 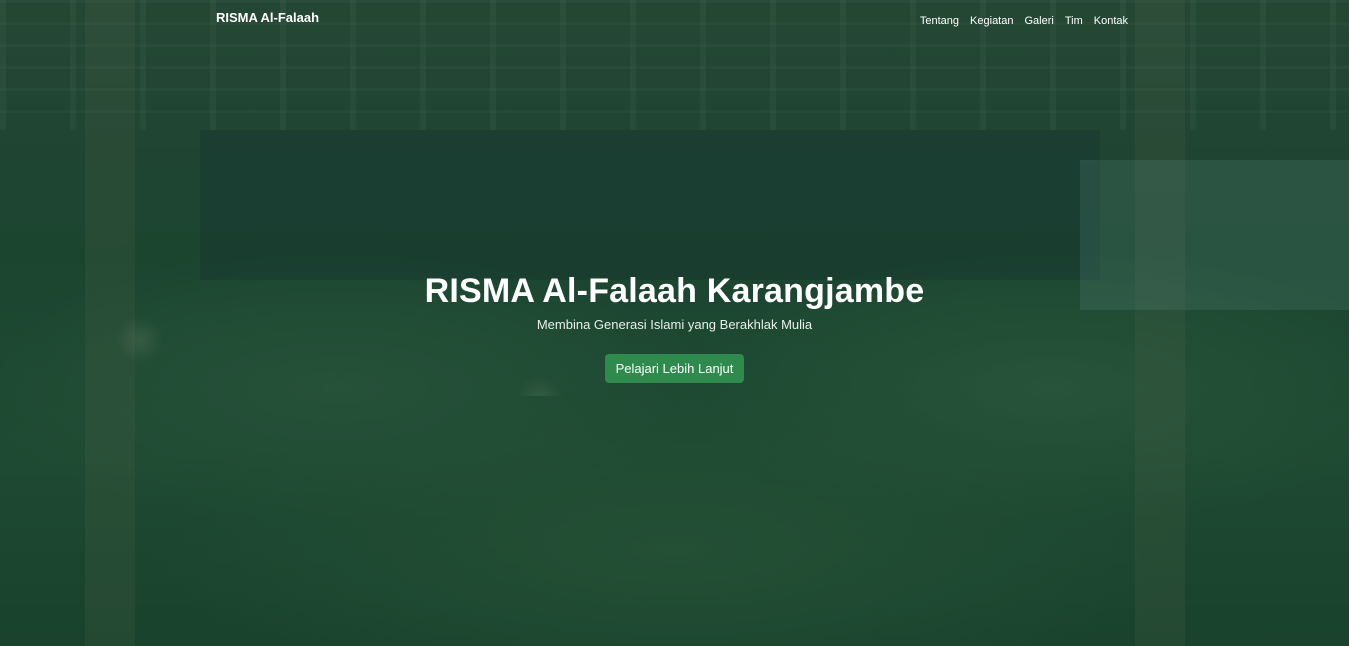 What do you see at coordinates (674, 368) in the screenshot?
I see `learn-more-button: Pelajari Lebih Lanjut` at bounding box center [674, 368].